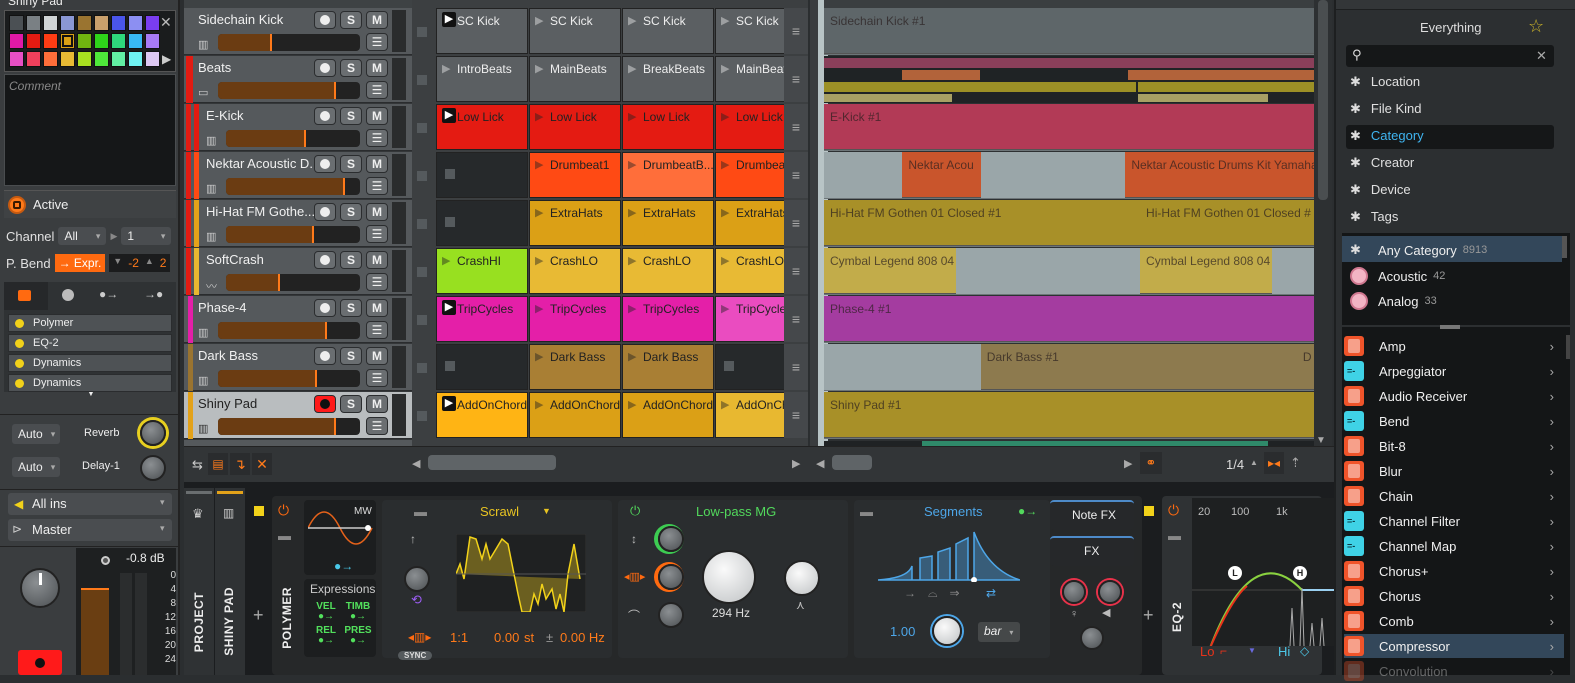 Image resolution: width=1575 pixels, height=683 pixels. Describe the element at coordinates (482, 271) in the screenshot. I see `clip-slot: CrashHI` at that location.